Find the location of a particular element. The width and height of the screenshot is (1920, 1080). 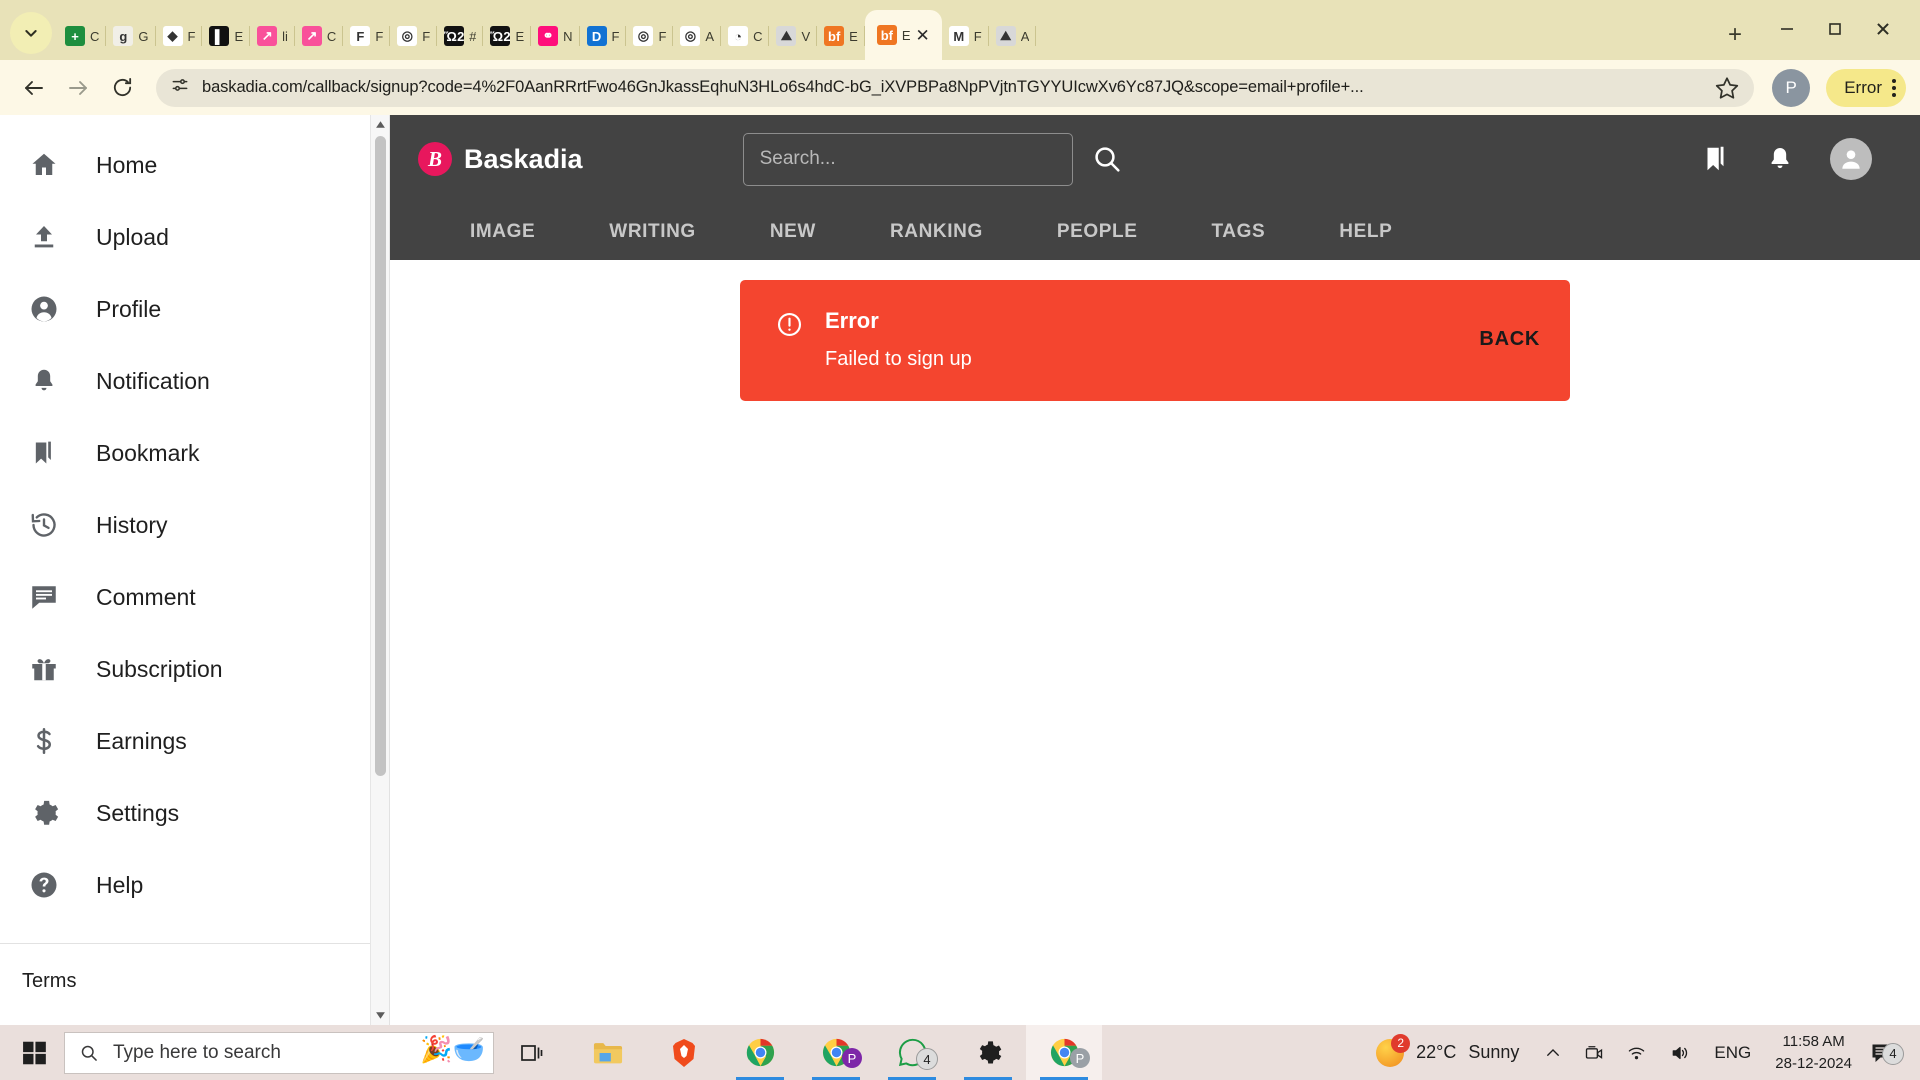

browser-tab: MF is located at coordinates (965, 36).